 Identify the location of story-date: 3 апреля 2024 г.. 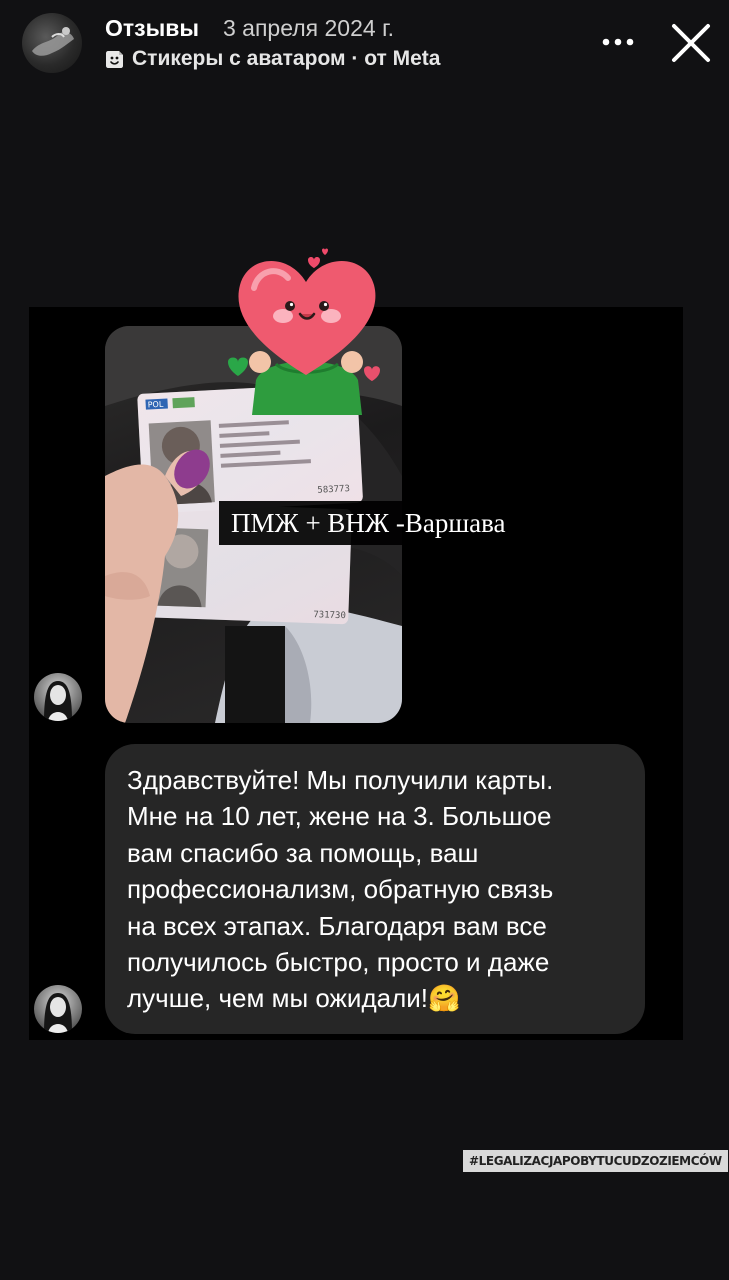
(309, 28).